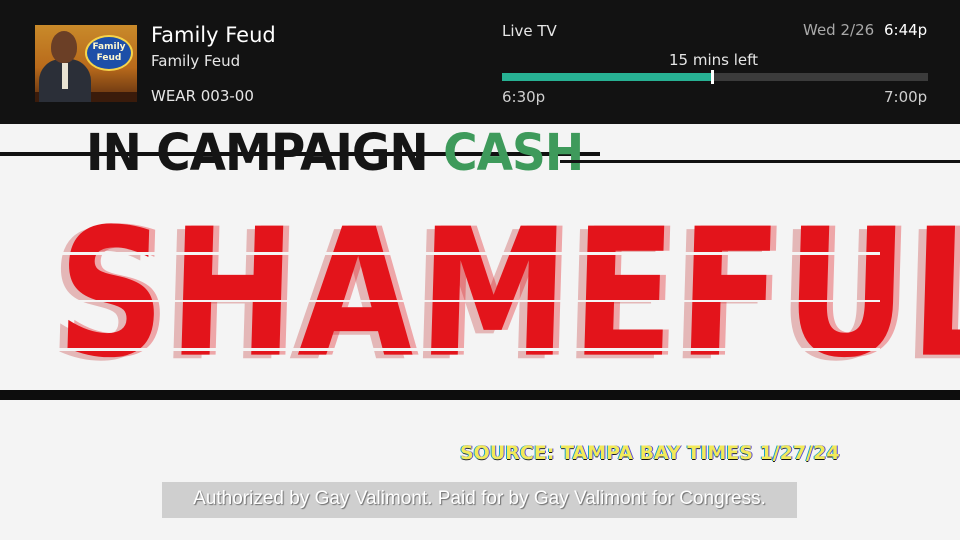  What do you see at coordinates (906, 97) in the screenshot?
I see `program-end-time: 7:00p` at bounding box center [906, 97].